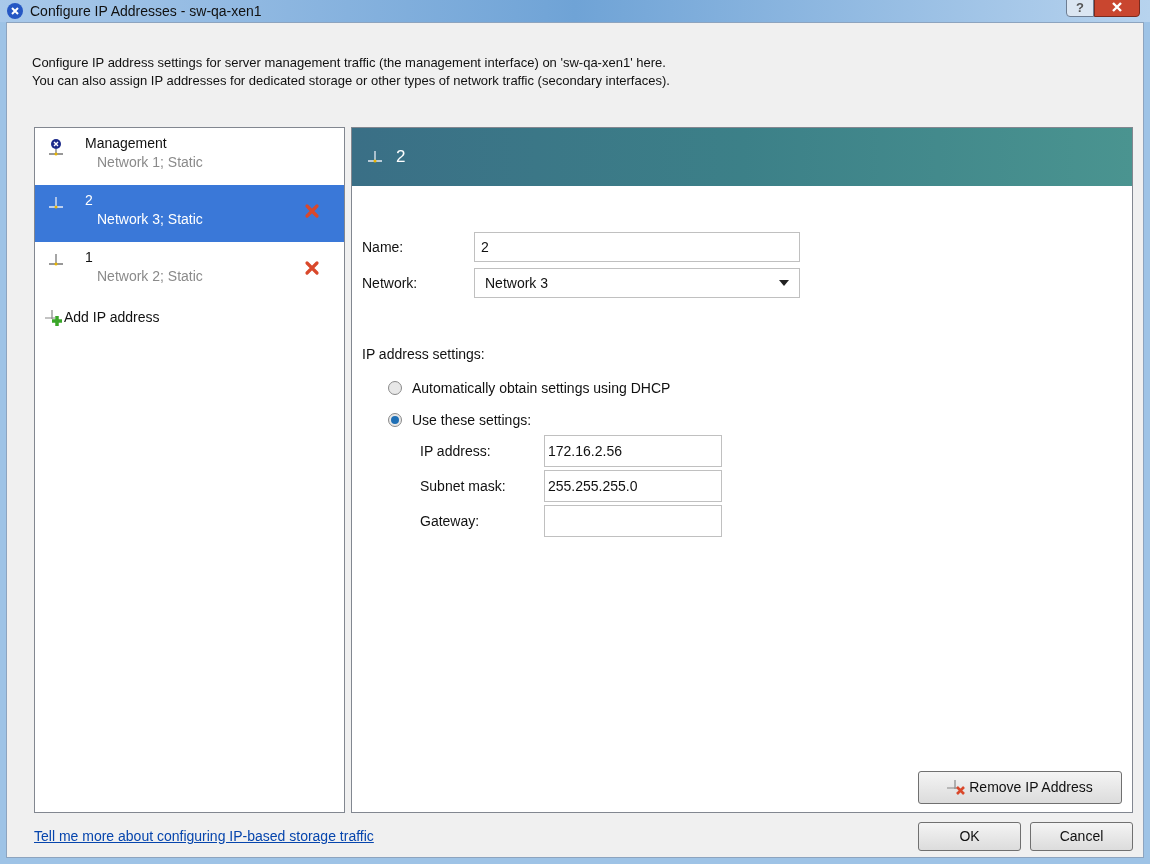  Describe the element at coordinates (194, 317) in the screenshot. I see `add-ip-address-link: Add IP address` at that location.